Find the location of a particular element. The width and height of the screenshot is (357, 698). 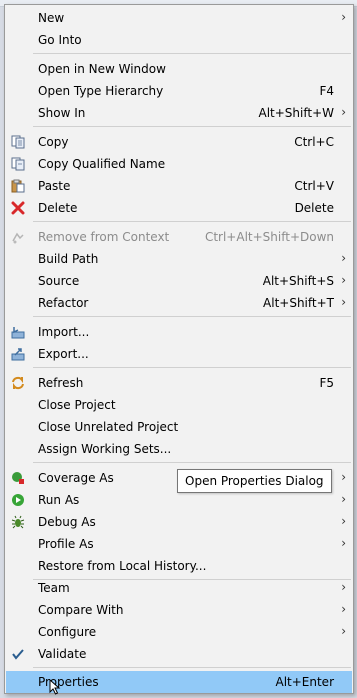

menu-item-label: Run As is located at coordinates (59, 500).